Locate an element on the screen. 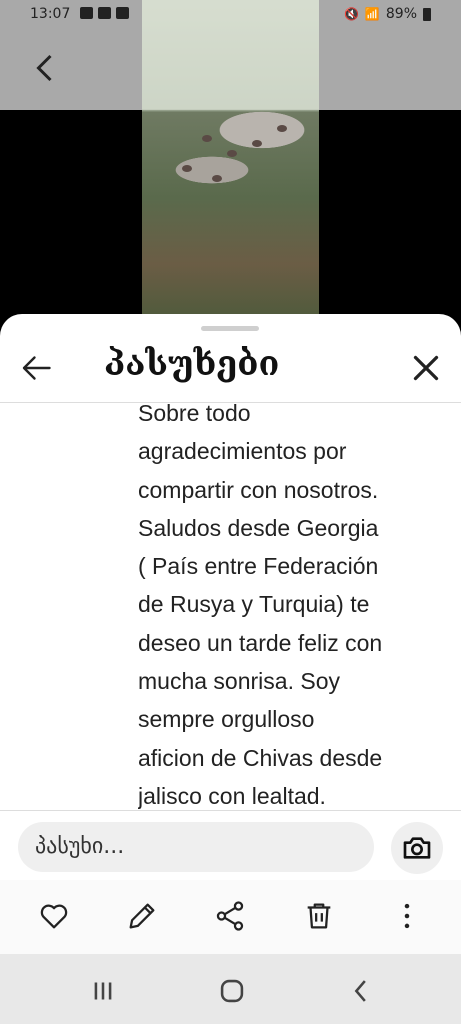 This screenshot has width=461, height=1024. home-button is located at coordinates (232, 991).